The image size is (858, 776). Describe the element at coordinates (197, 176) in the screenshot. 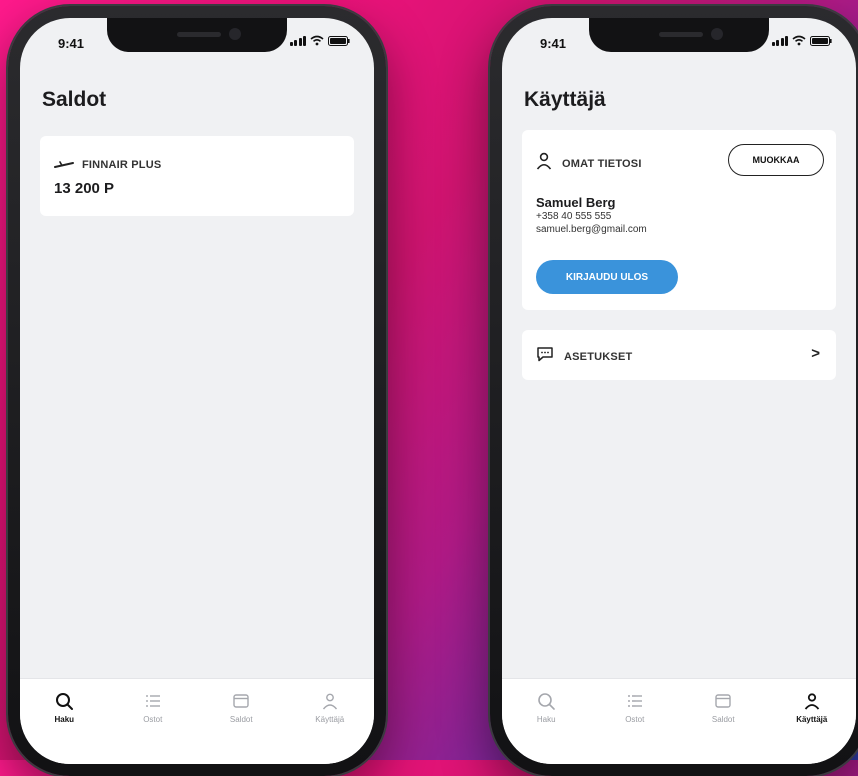

I see `balance-card: FINNAIR PLUS 13 200 P` at that location.